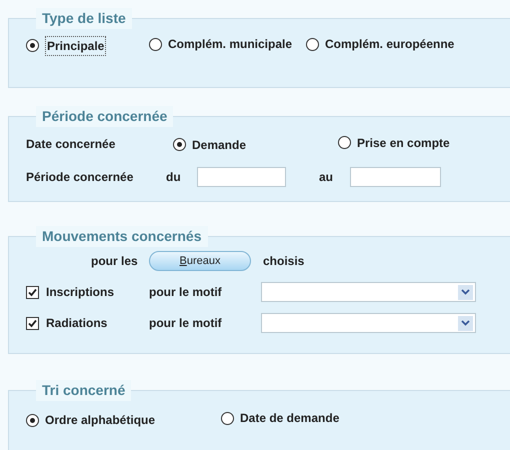  I want to click on group-title: Mouvements concernés, so click(122, 236).